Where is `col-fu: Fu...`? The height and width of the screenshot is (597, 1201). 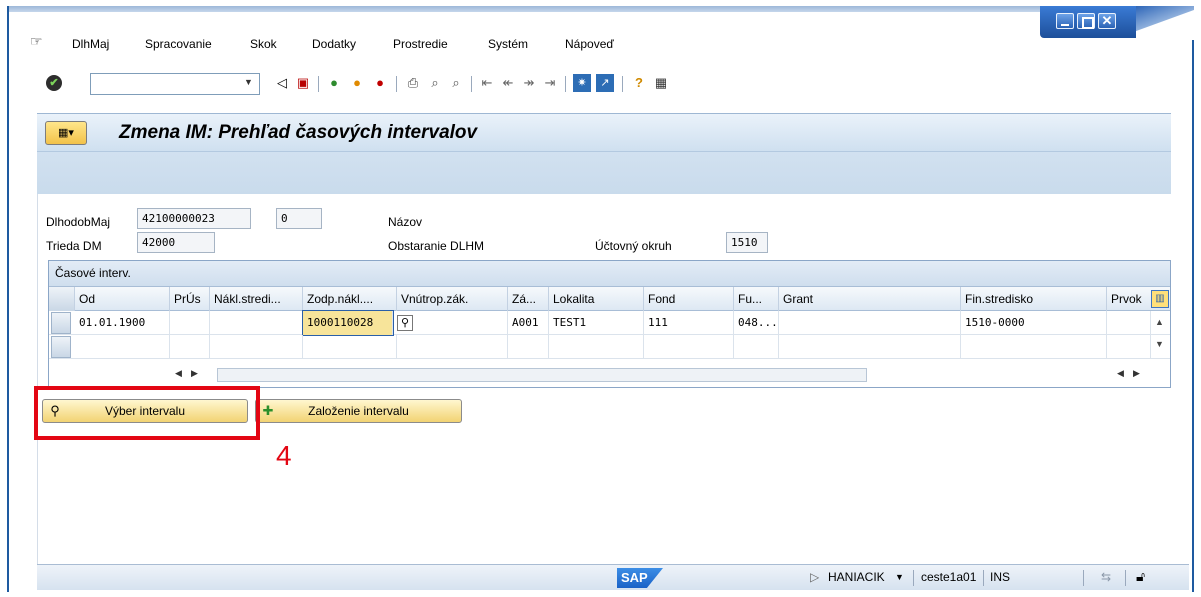 col-fu: Fu... is located at coordinates (756, 299).